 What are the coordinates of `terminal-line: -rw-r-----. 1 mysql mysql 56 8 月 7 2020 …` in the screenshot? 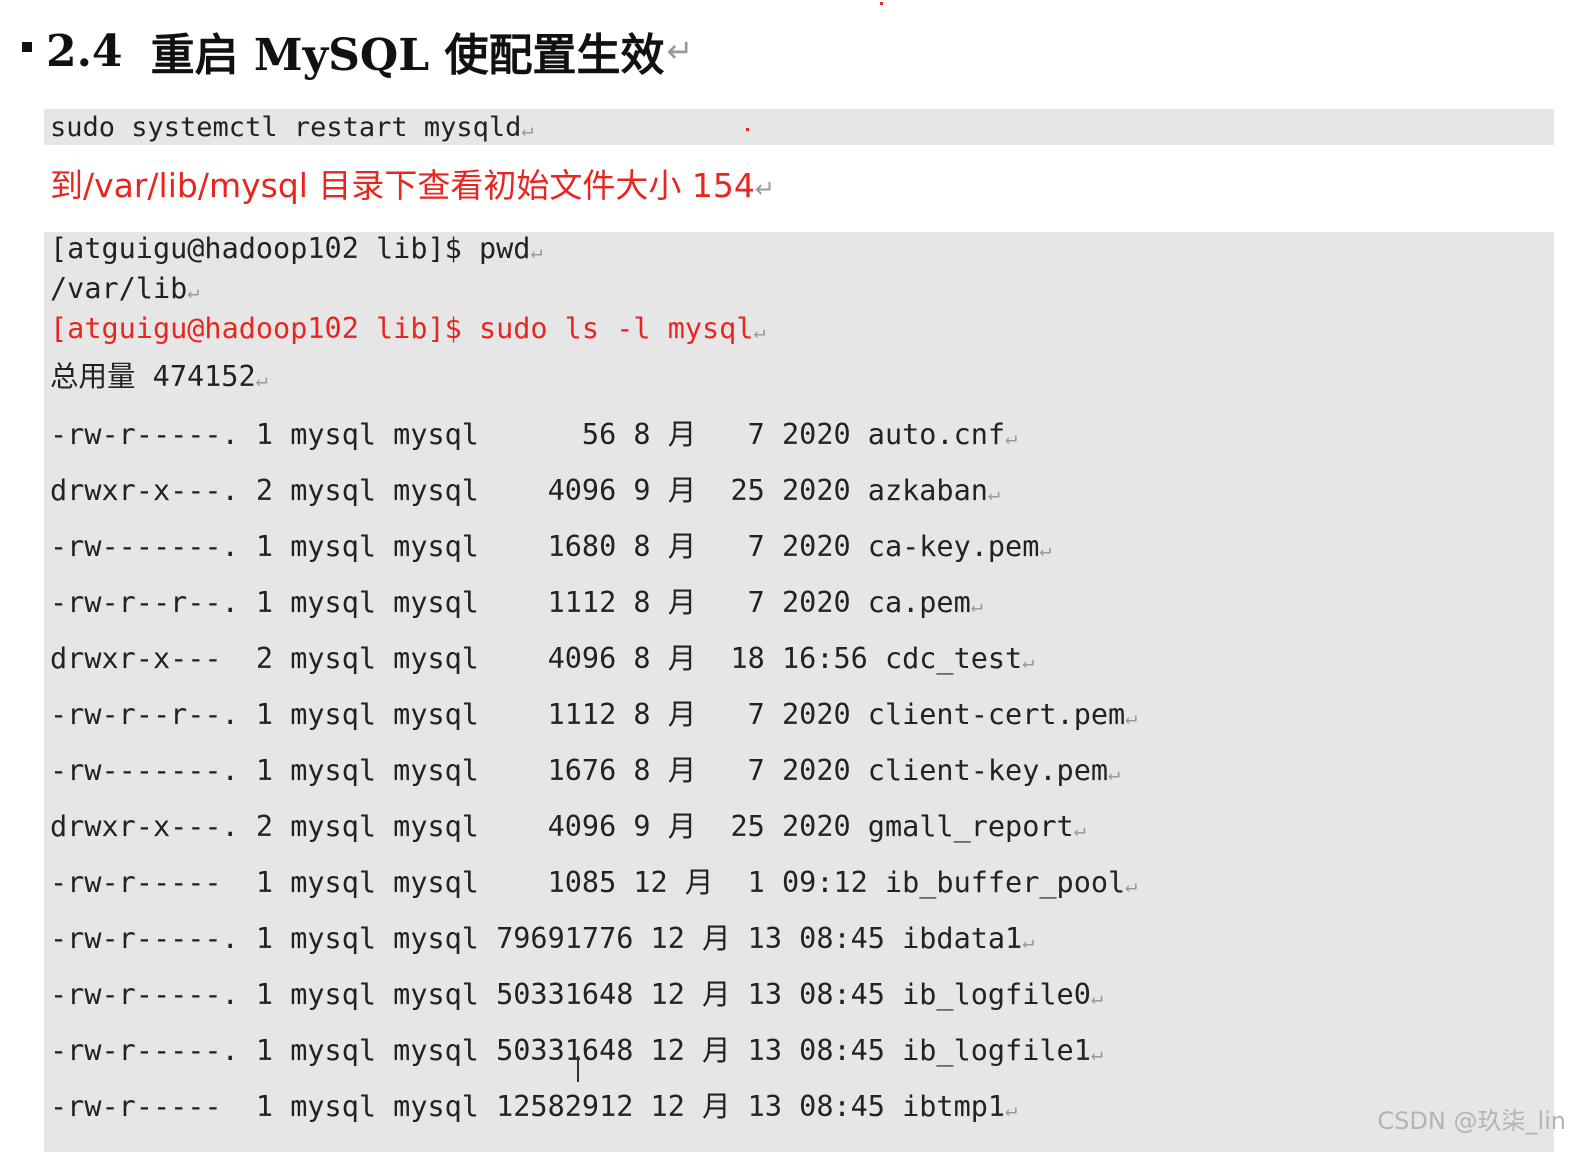 It's located at (533, 436).